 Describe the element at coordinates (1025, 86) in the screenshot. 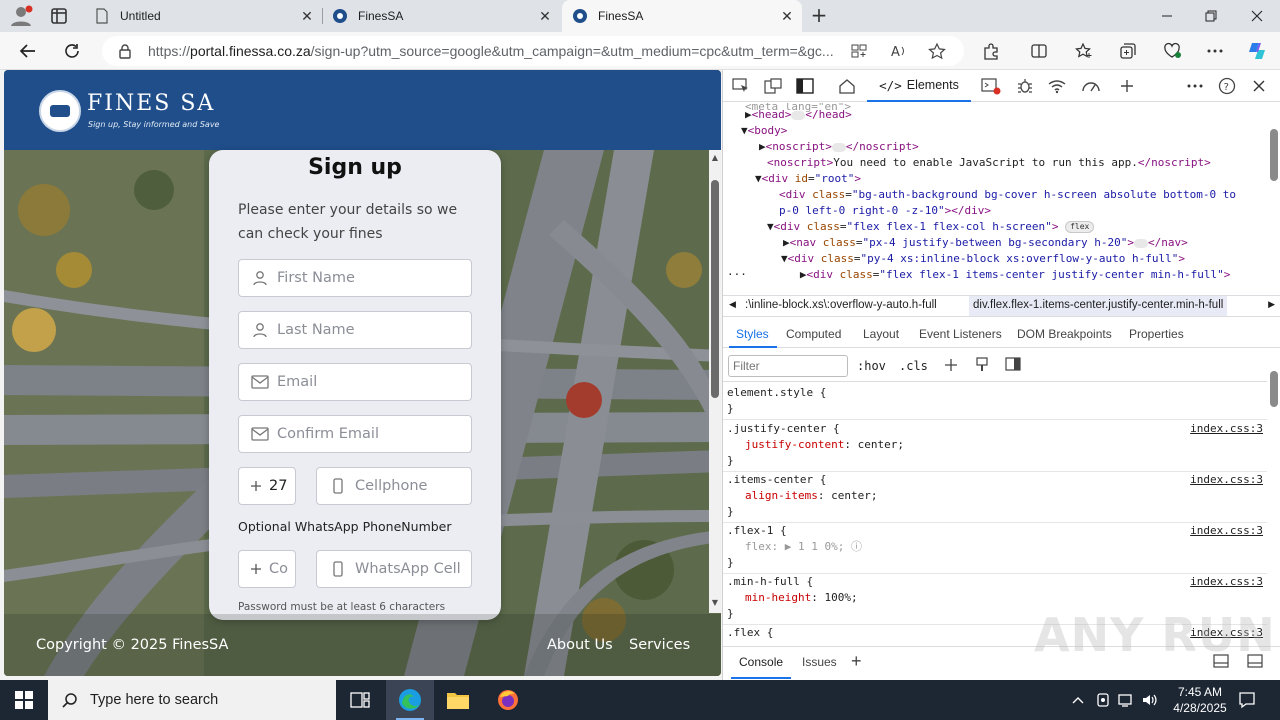

I see `bug-icon` at that location.